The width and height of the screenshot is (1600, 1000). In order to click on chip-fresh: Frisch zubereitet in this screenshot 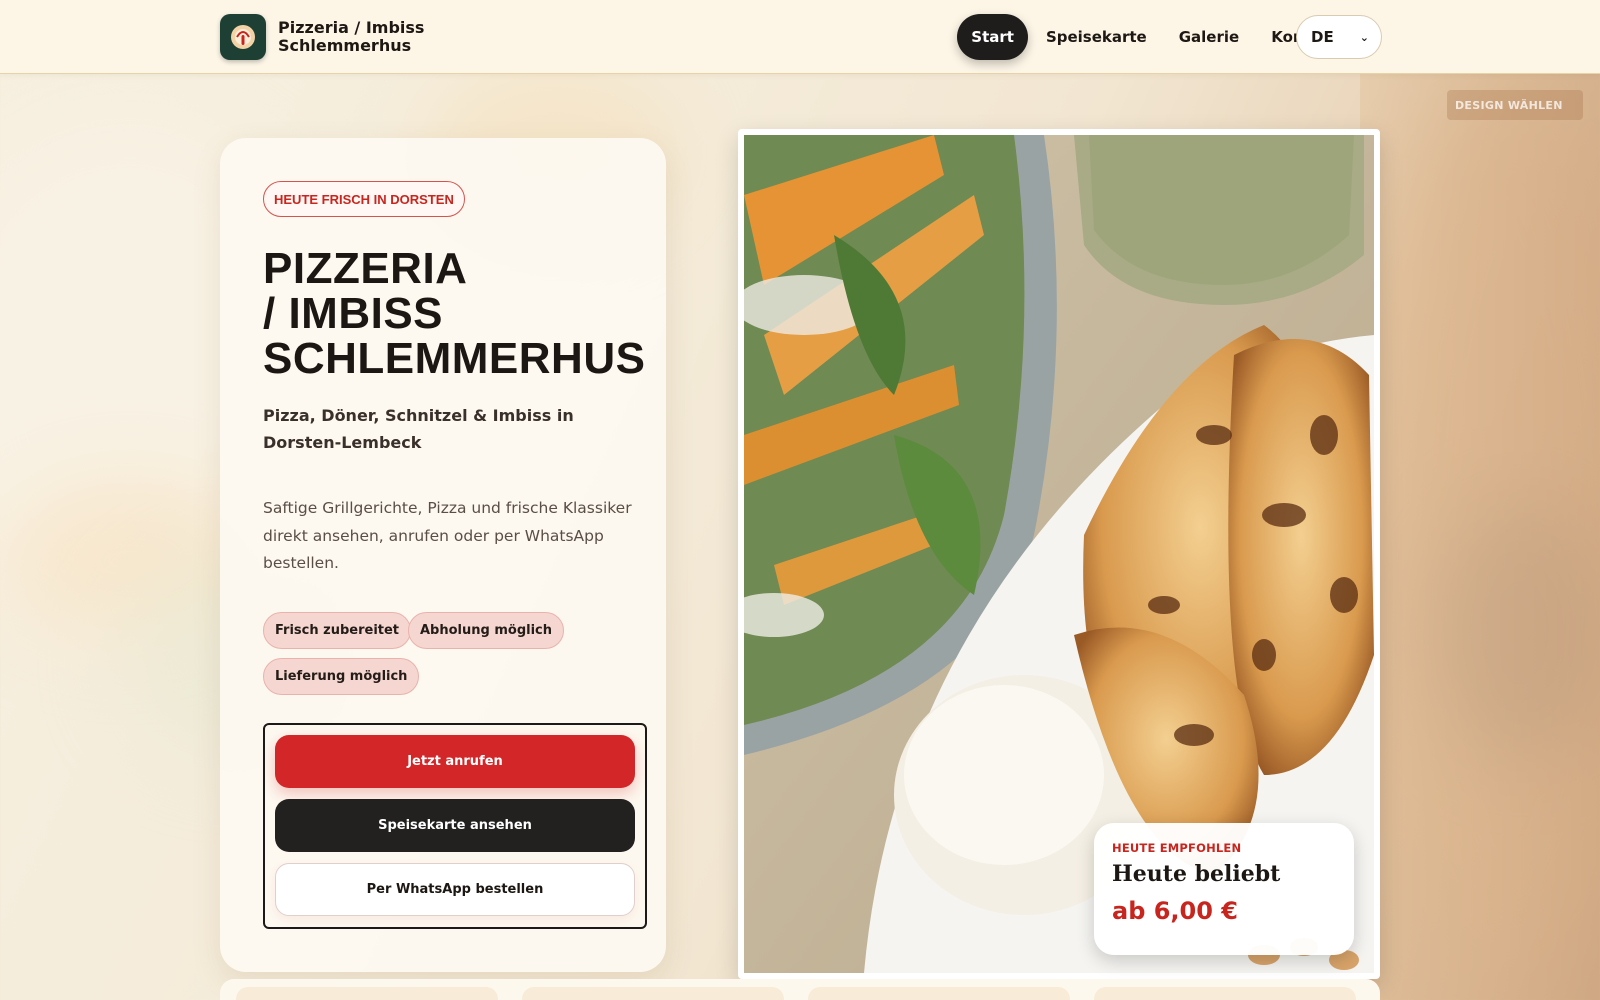, I will do `click(337, 630)`.